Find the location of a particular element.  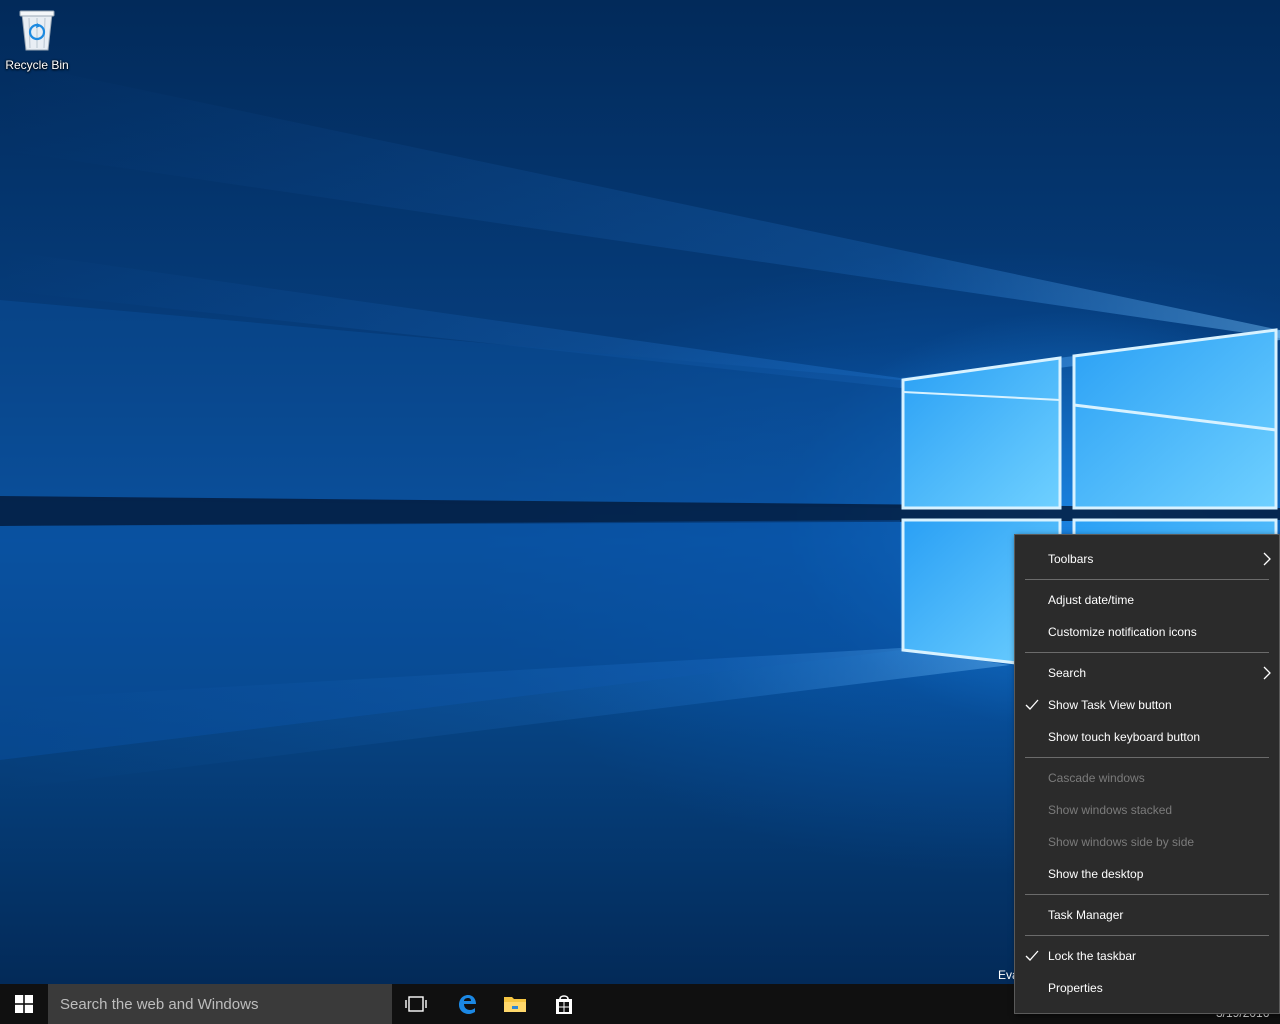

menu-item-label: Show the desktop is located at coordinates (1096, 874).